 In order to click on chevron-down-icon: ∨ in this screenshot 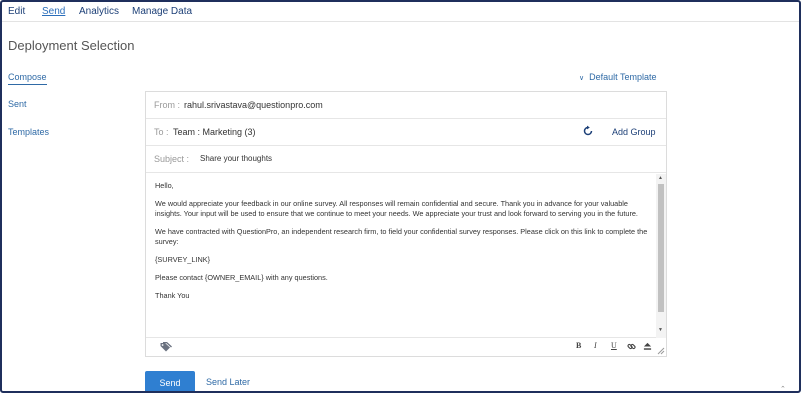, I will do `click(582, 78)`.